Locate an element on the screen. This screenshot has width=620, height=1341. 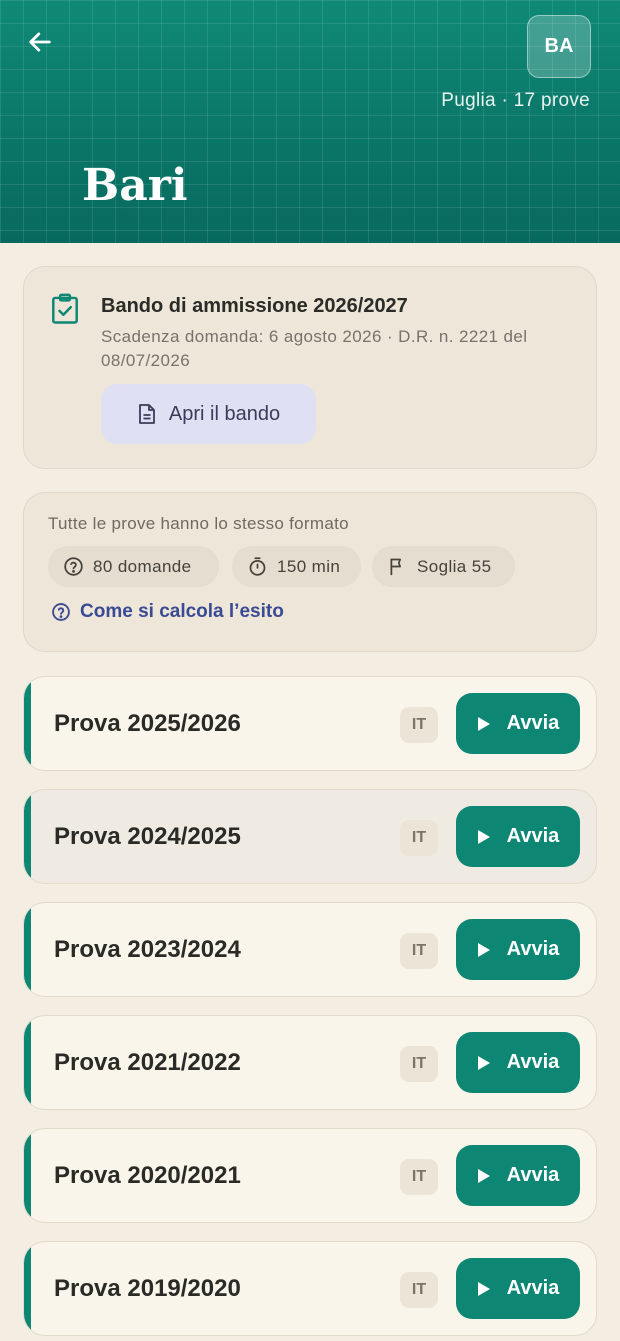
threshold-chip: Soglia 55 is located at coordinates (443, 566).